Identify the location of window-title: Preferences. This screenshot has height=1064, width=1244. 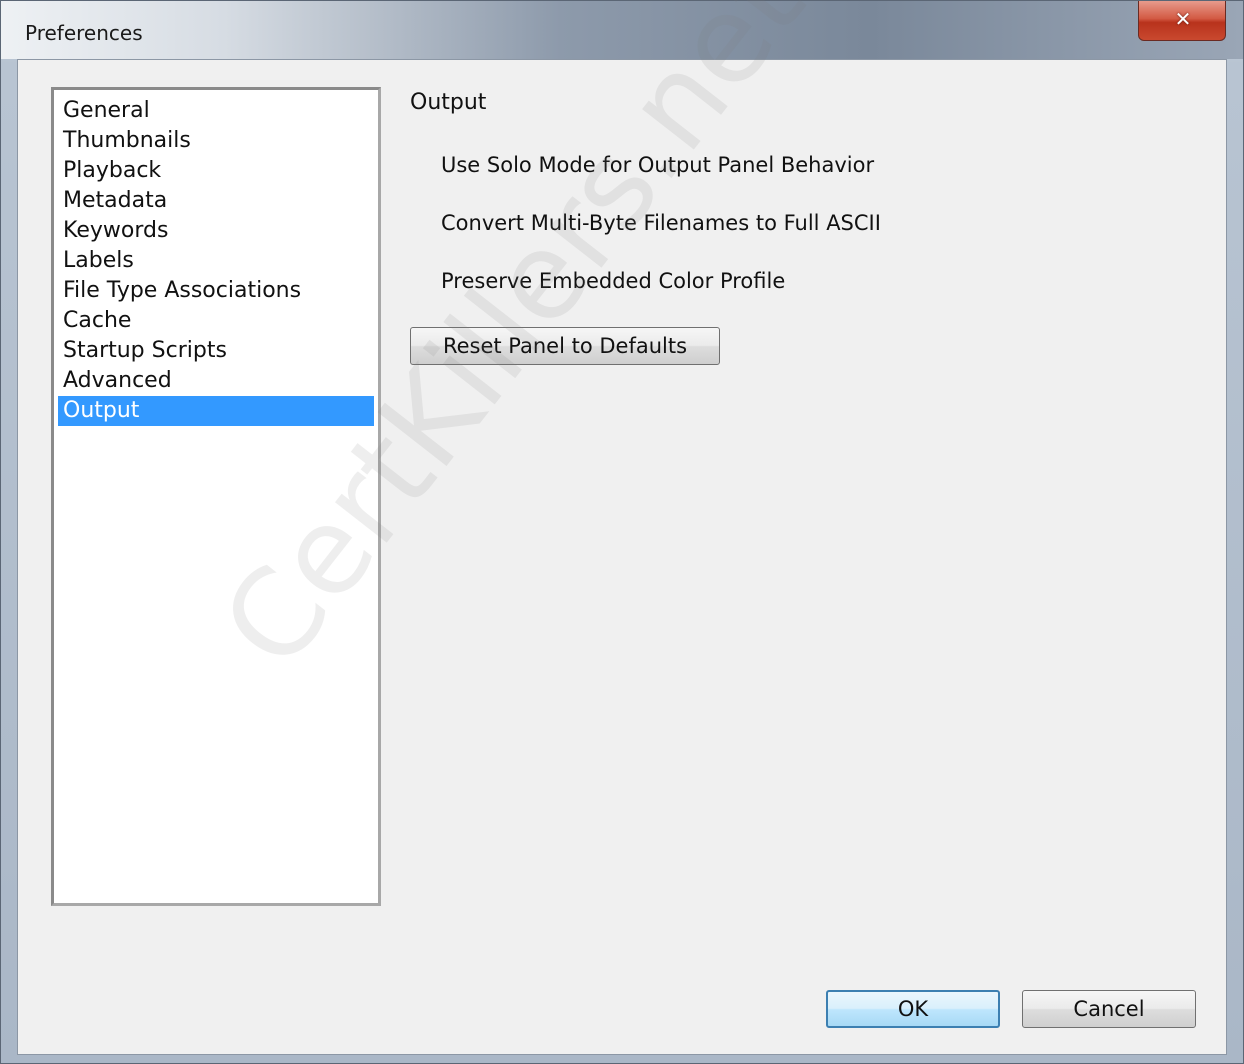
(84, 33).